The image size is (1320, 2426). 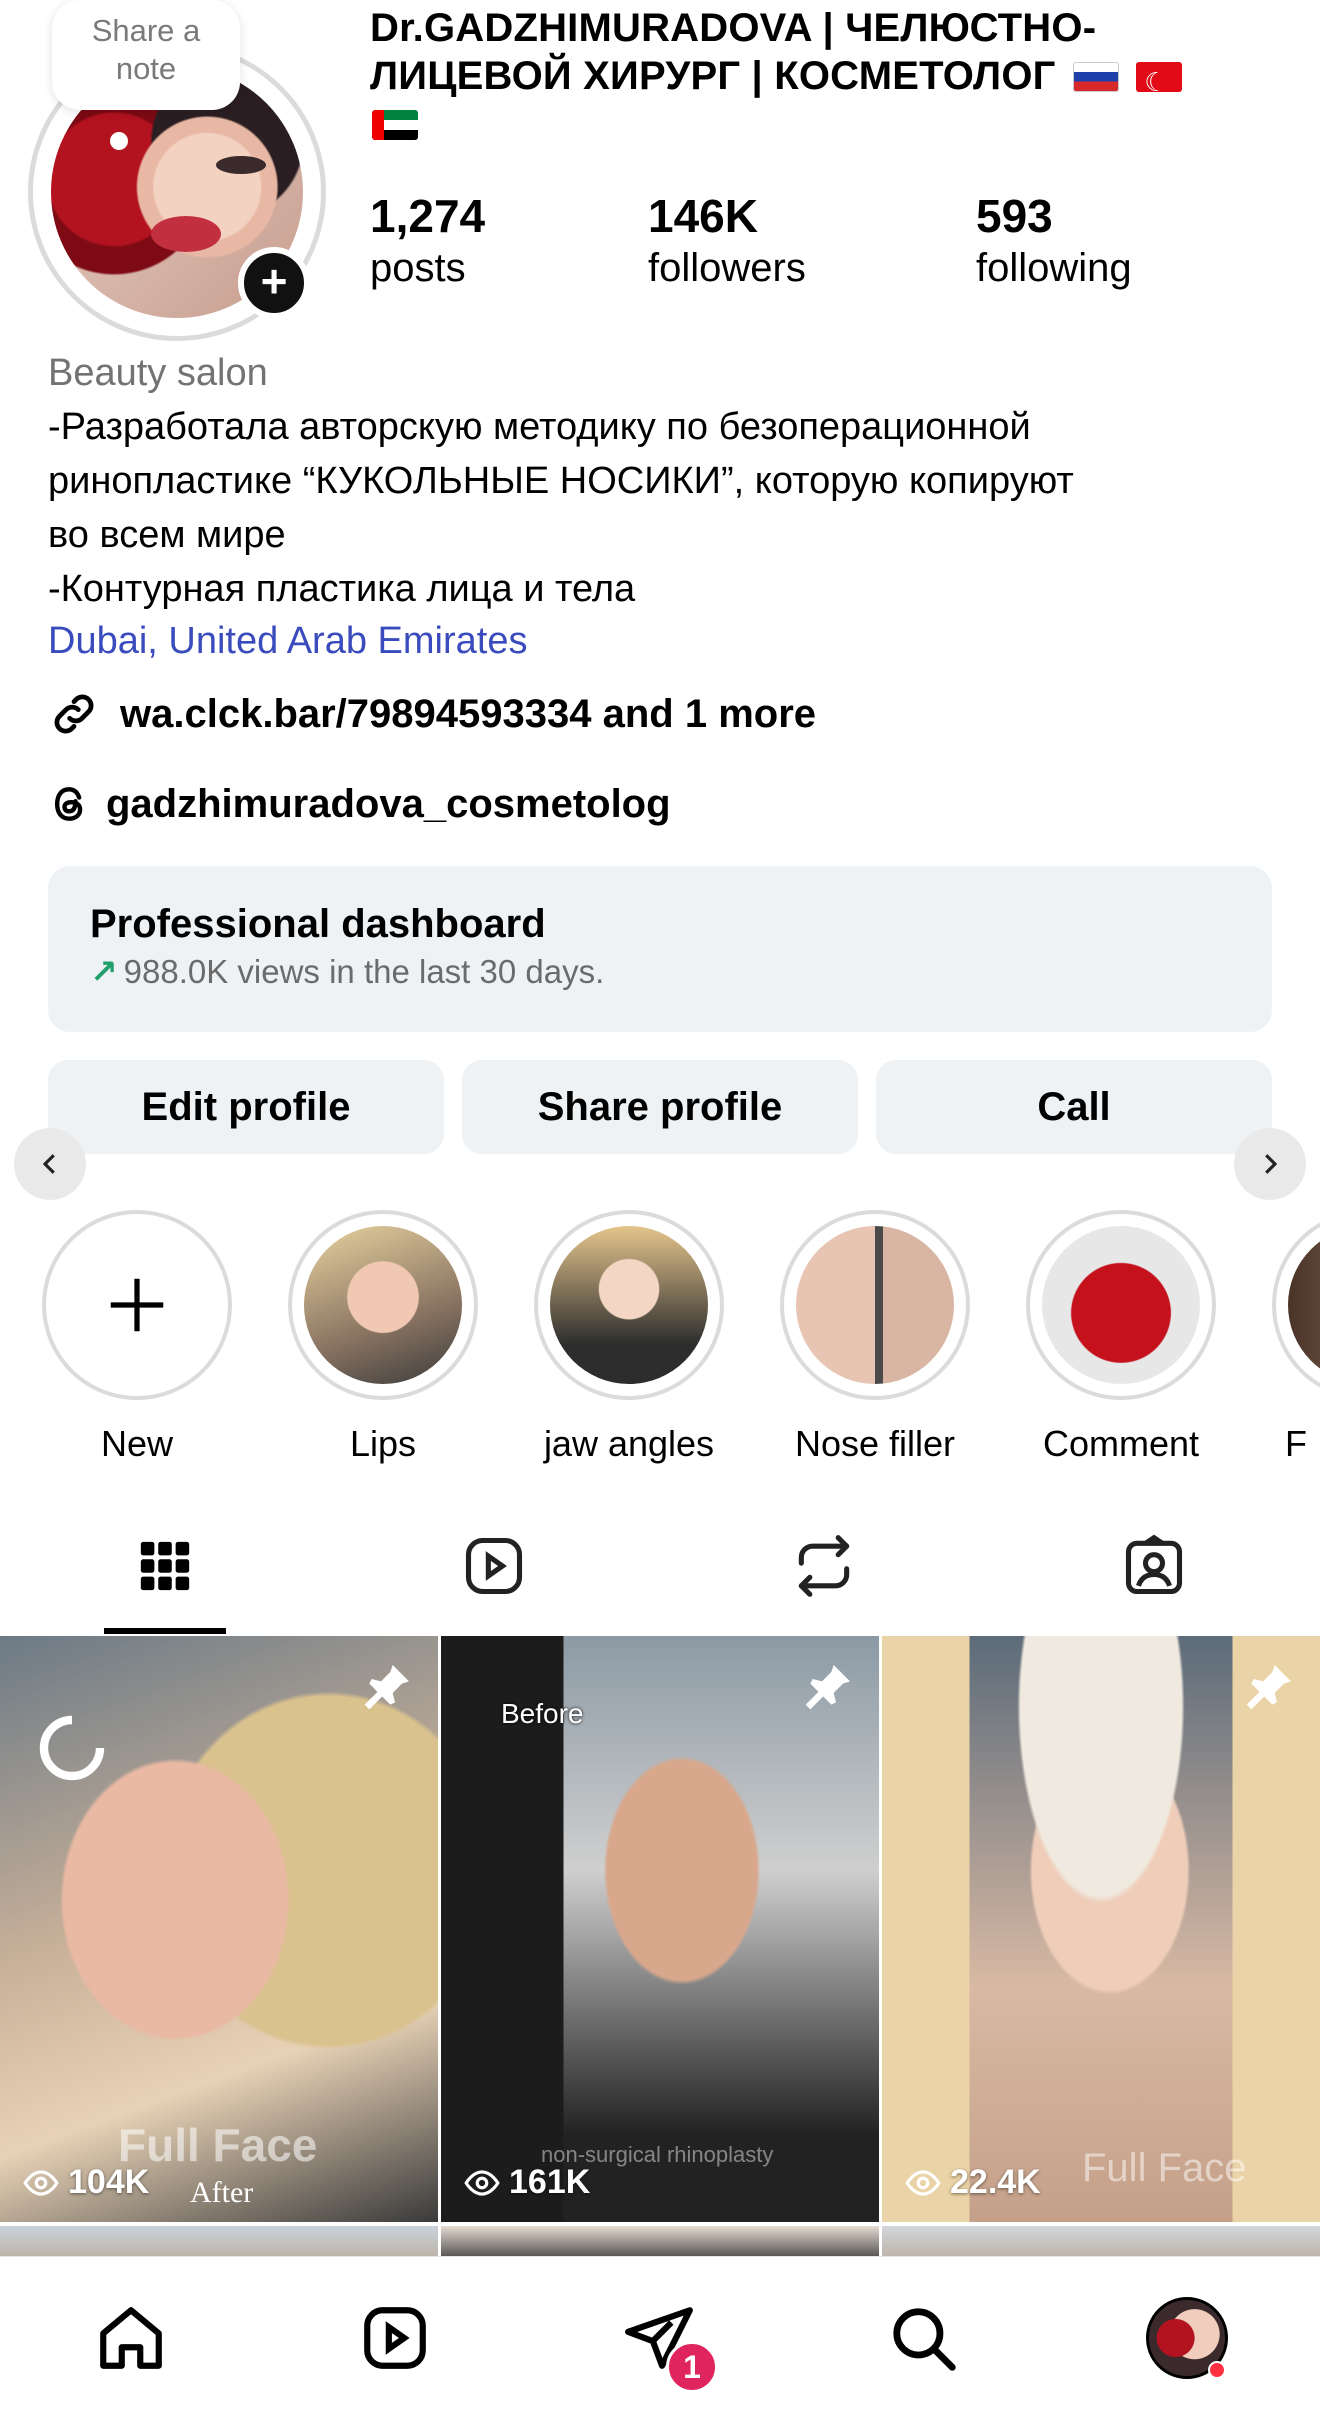 I want to click on highlight-label: jaw angles, so click(x=629, y=1443).